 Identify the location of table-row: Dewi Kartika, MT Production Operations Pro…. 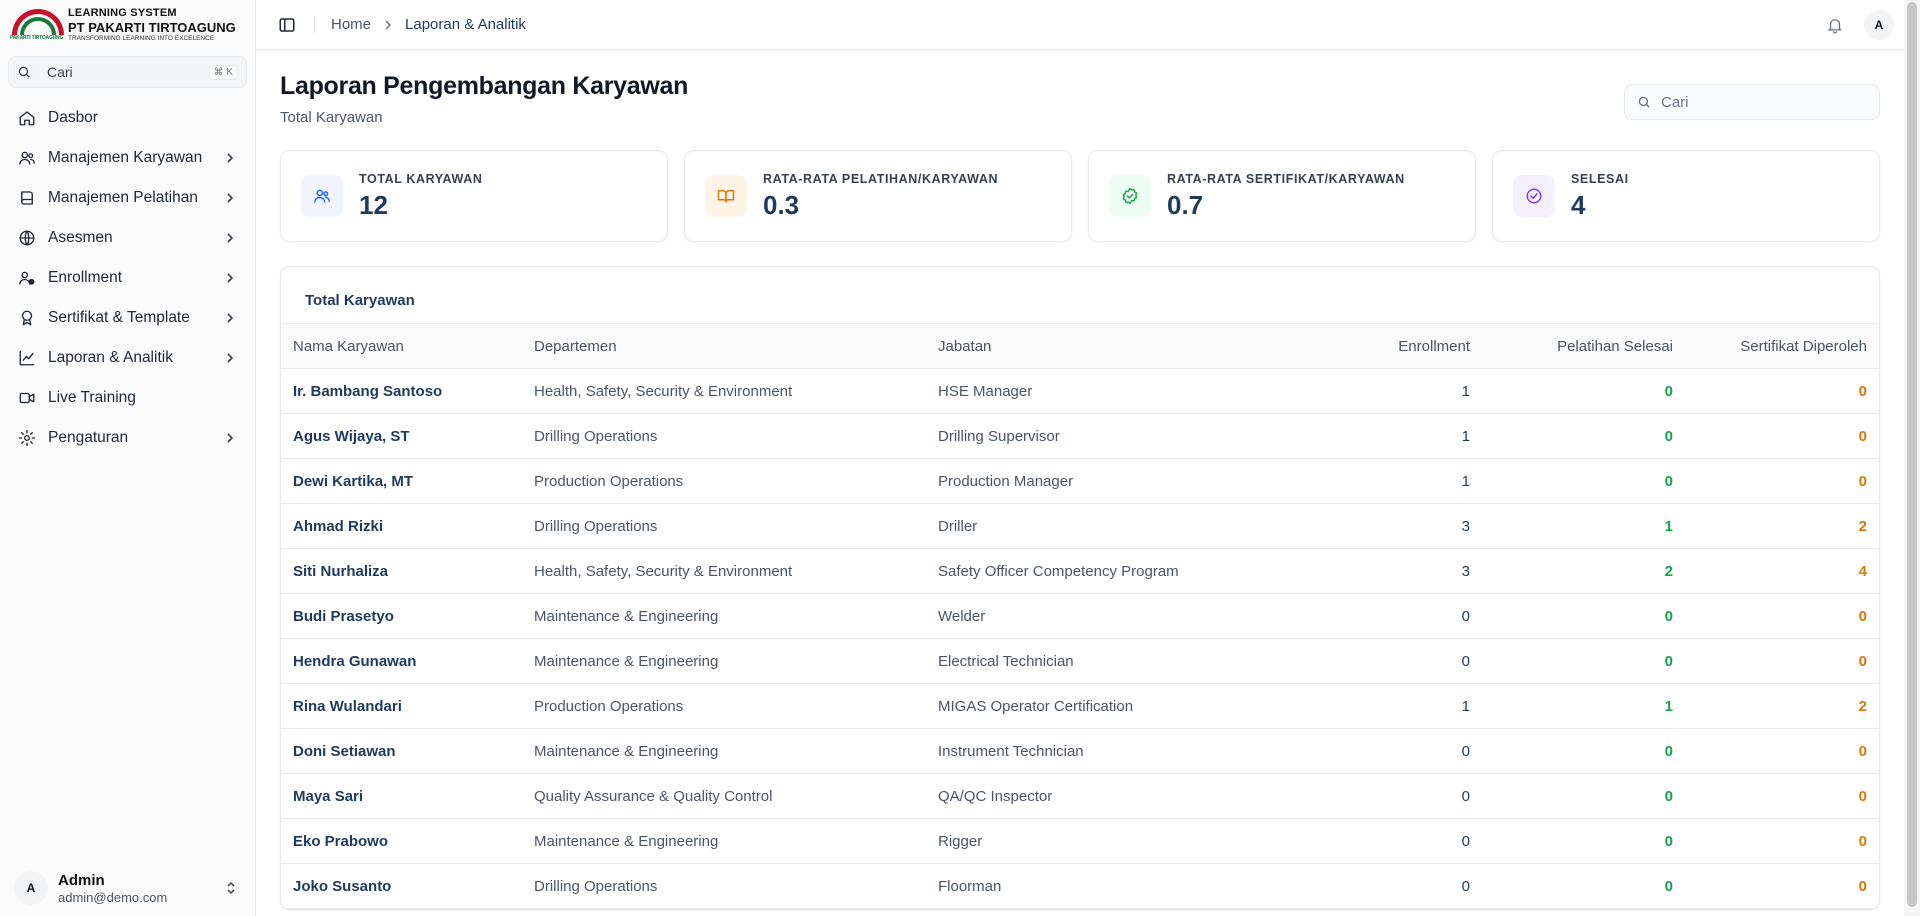
(1080, 481).